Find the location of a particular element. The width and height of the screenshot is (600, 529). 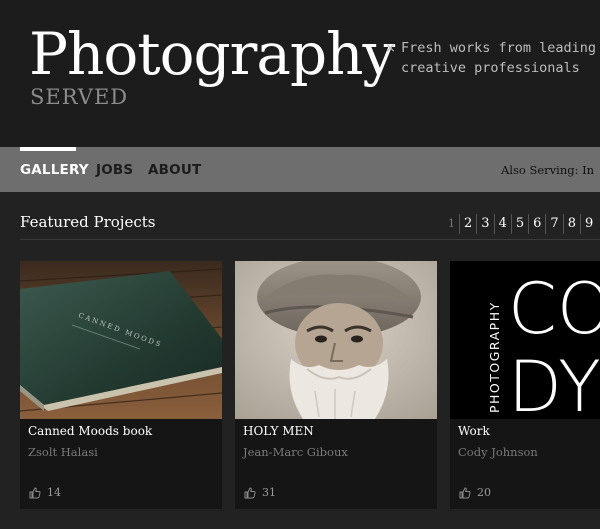

appreciation-count: 20 is located at coordinates (484, 492).